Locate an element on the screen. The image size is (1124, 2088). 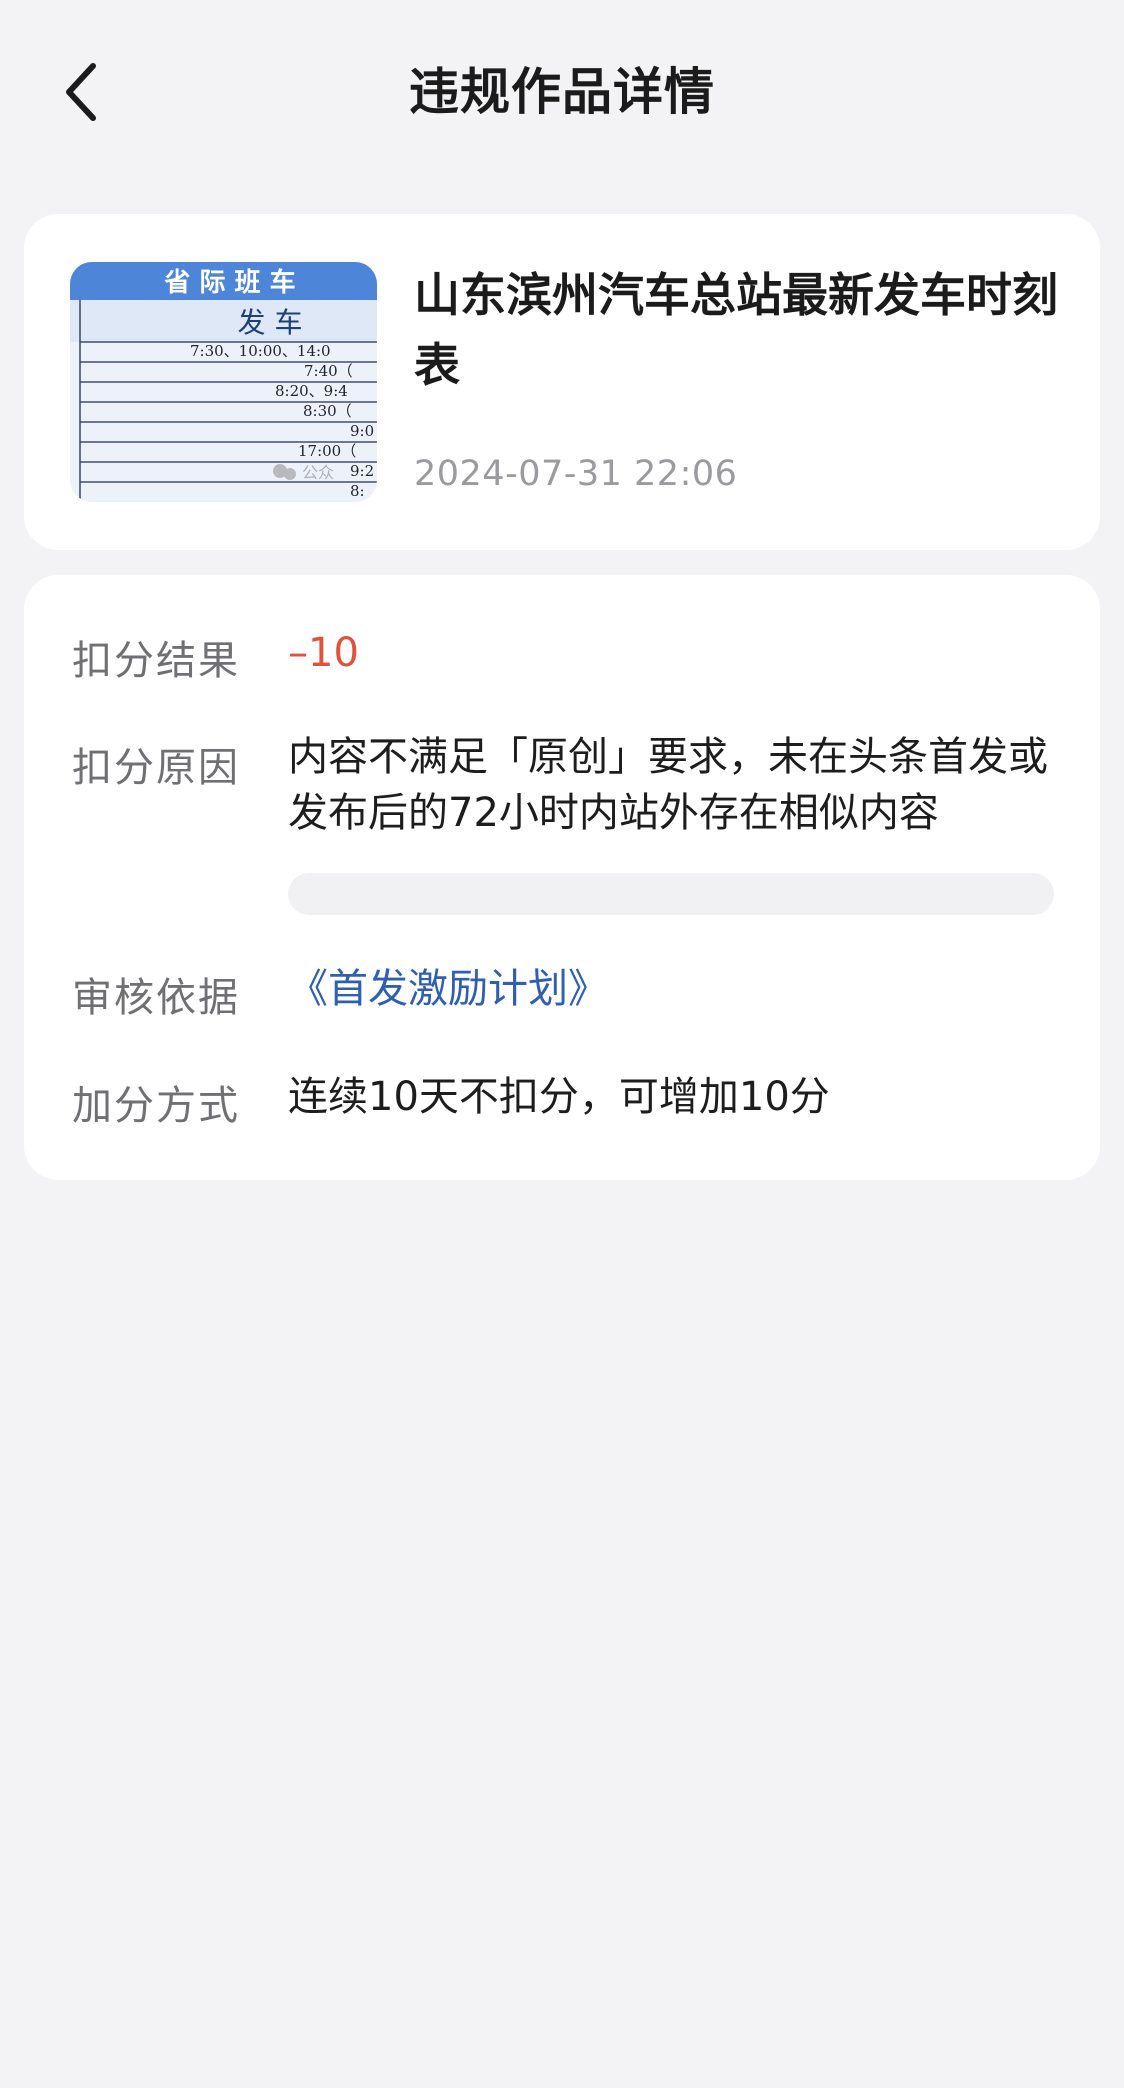
thumb-line: 7:40（ is located at coordinates (328, 371).